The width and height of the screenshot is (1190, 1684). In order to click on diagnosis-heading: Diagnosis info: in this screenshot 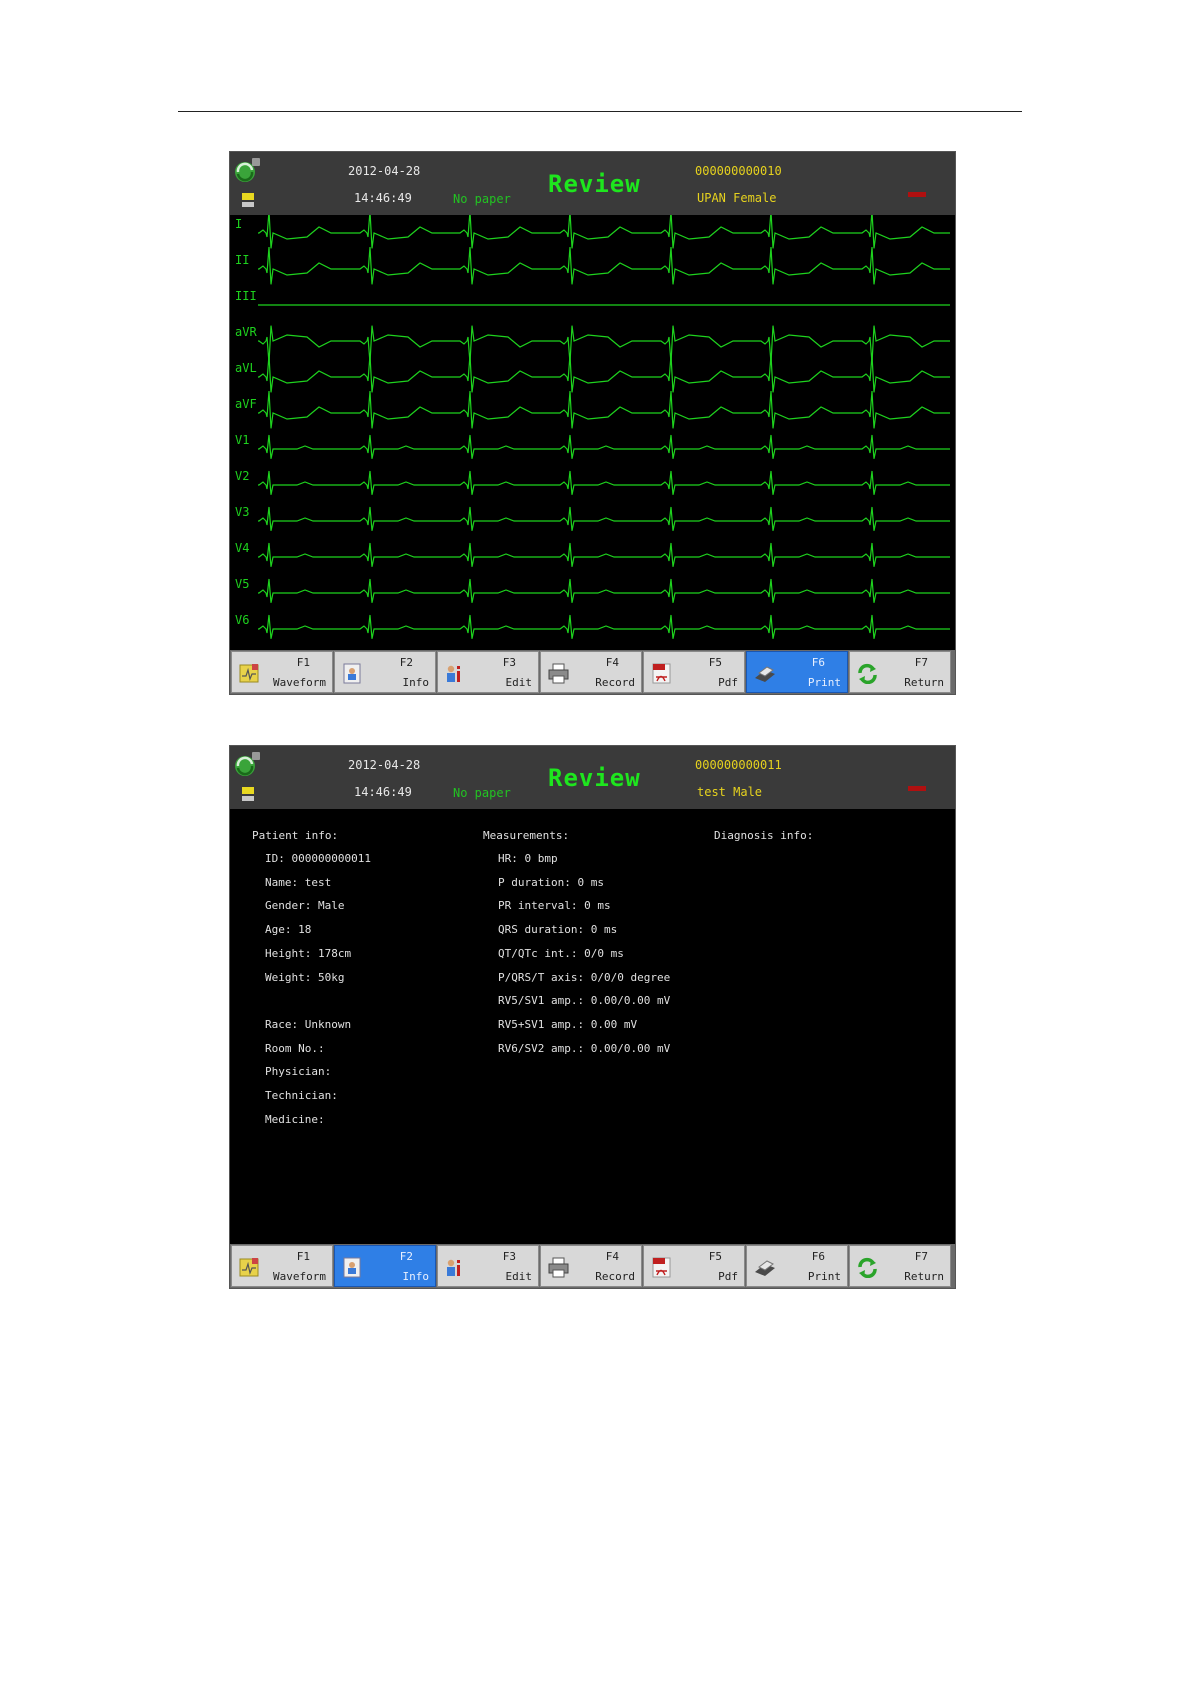, I will do `click(764, 835)`.